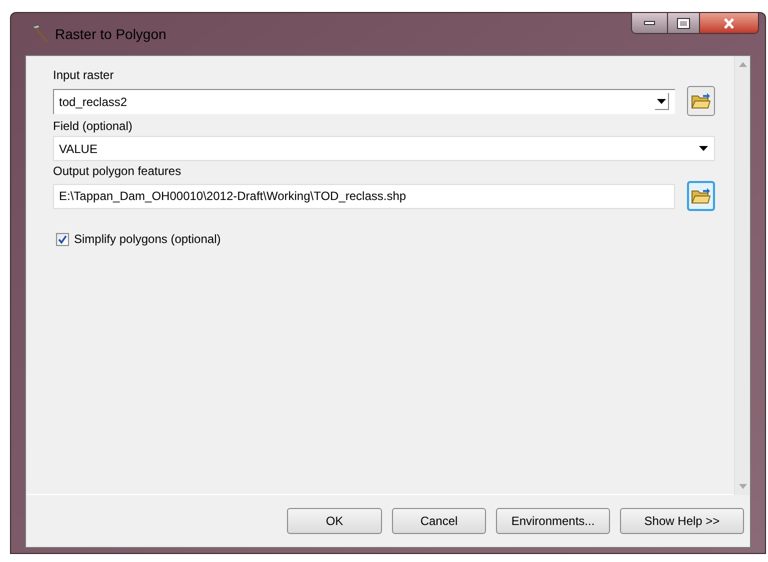 The image size is (768, 562). Describe the element at coordinates (110, 34) in the screenshot. I see `window-title: Raster to Polygon` at that location.